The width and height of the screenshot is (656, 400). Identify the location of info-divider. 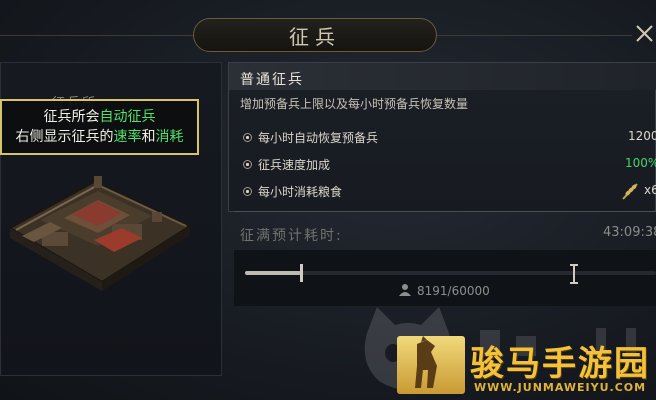
(445, 211).